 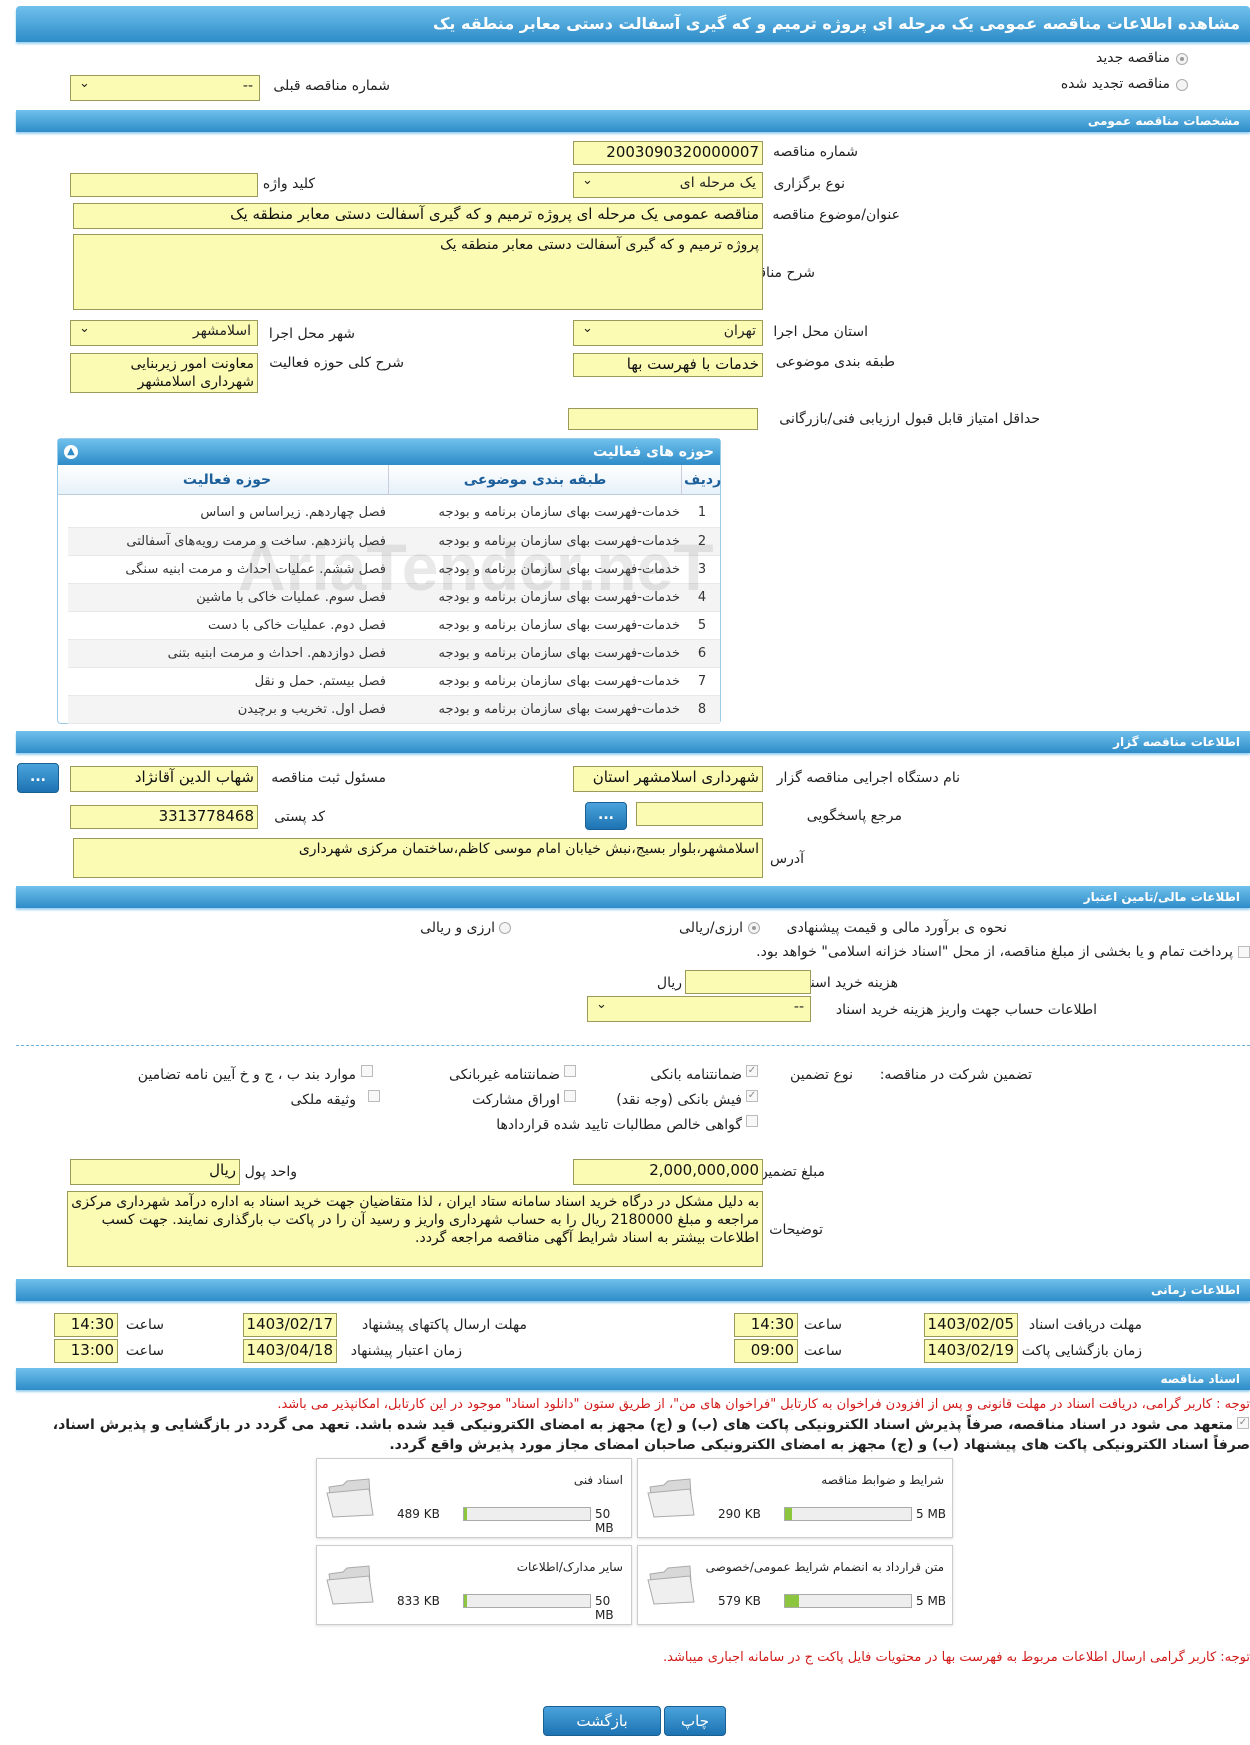 What do you see at coordinates (671, 1498) in the screenshot?
I see `folder-icon` at bounding box center [671, 1498].